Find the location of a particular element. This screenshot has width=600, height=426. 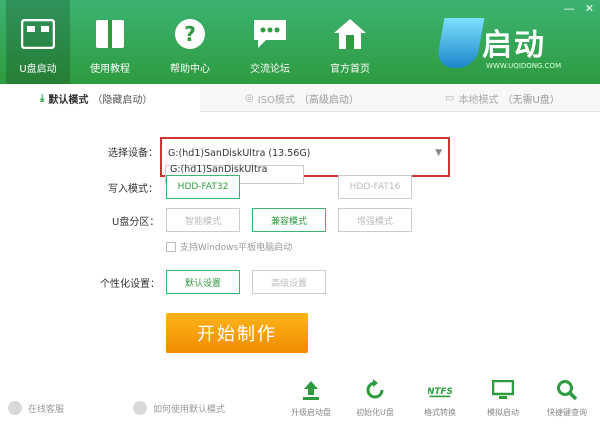

nav-label: 使用教程 is located at coordinates (110, 69).